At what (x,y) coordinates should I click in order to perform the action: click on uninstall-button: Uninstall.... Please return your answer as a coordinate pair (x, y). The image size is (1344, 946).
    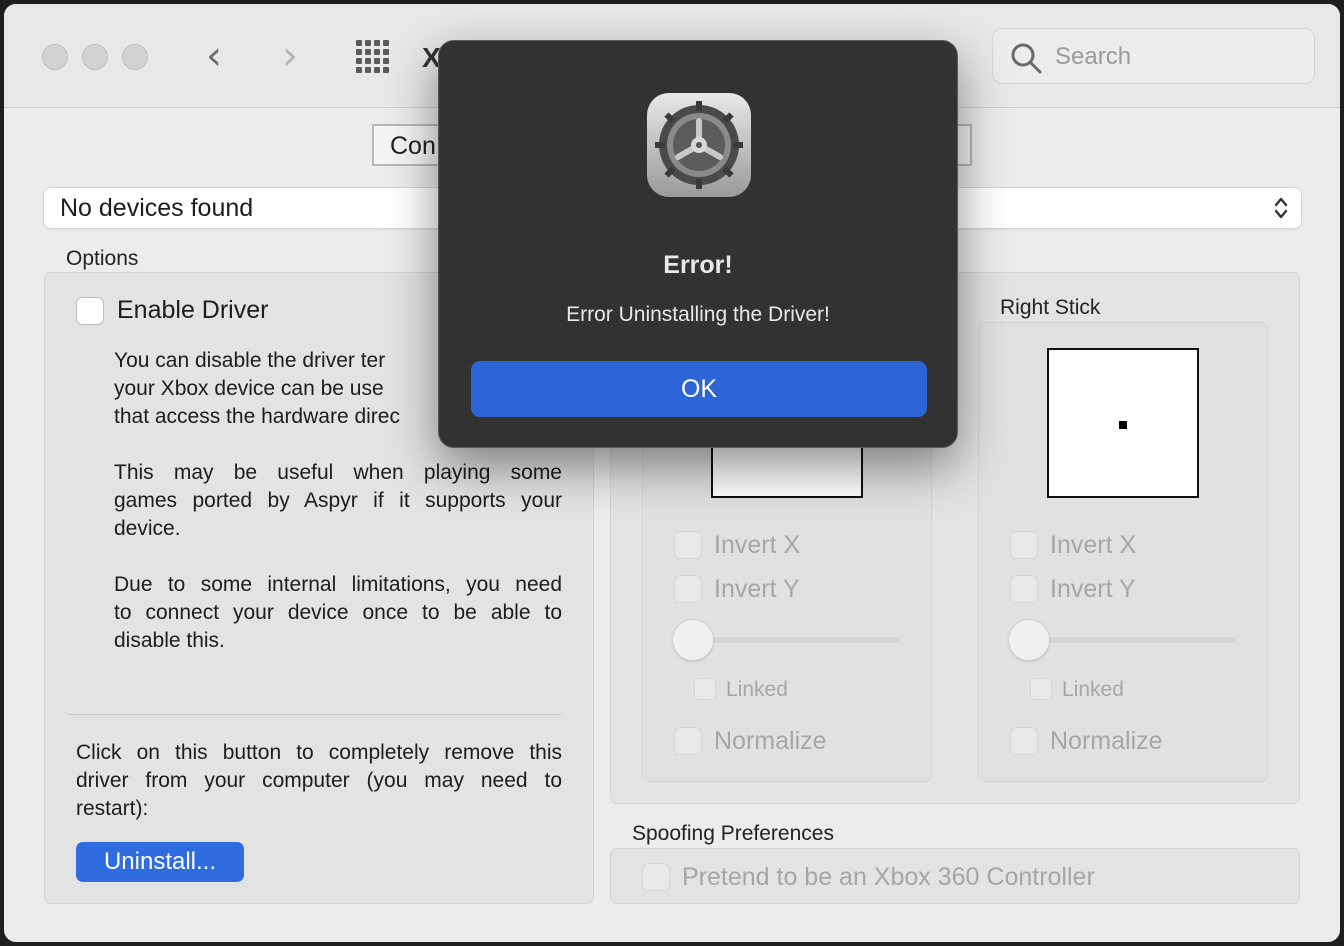
    Looking at the image, I should click on (160, 862).